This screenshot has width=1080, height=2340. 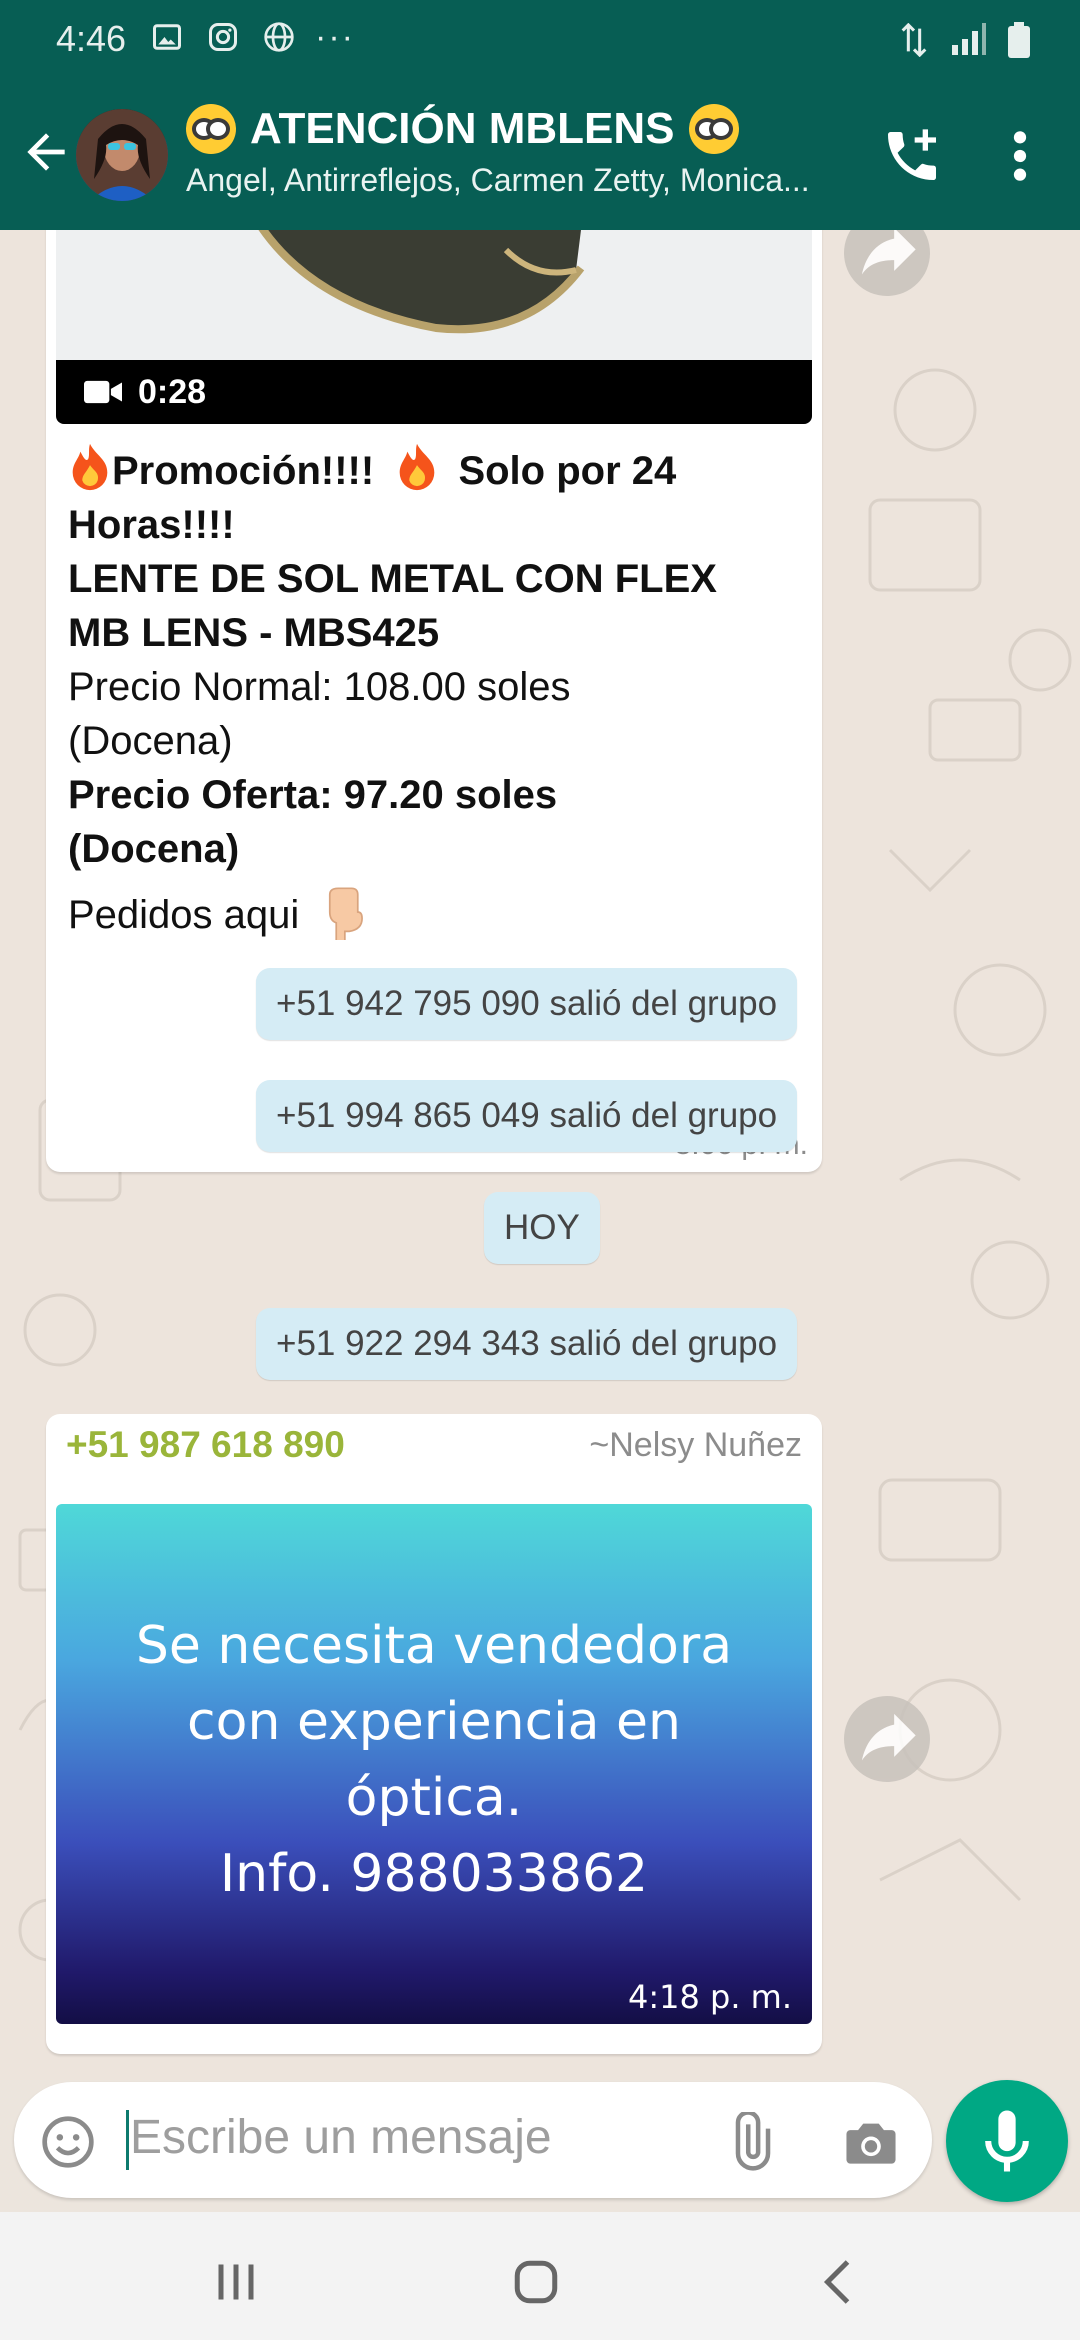 What do you see at coordinates (346, 913) in the screenshot?
I see `pointing-down-emoji-icon` at bounding box center [346, 913].